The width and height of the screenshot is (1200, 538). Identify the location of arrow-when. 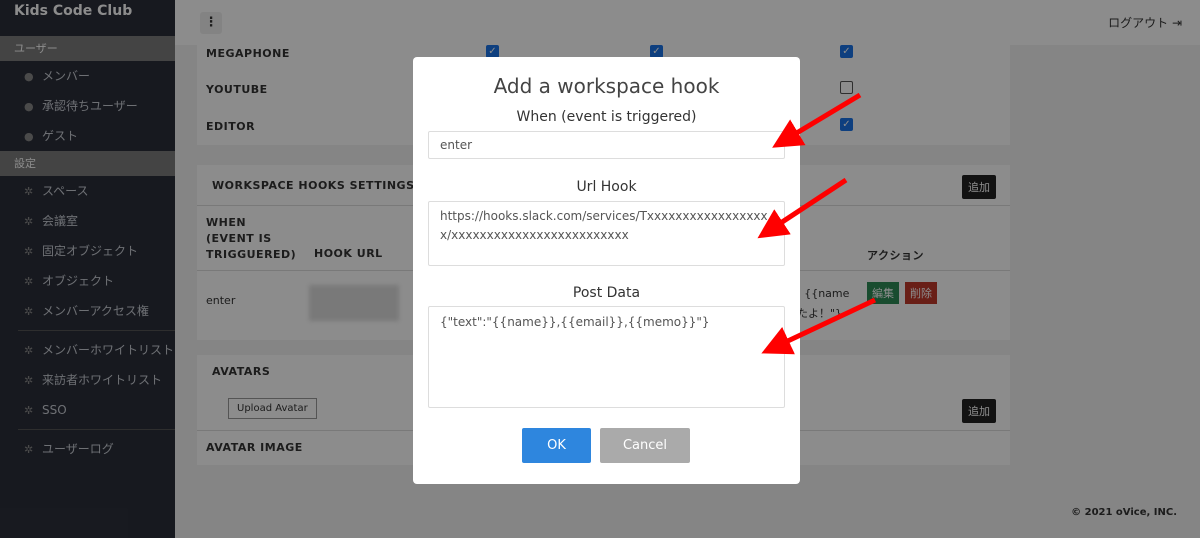
(817, 120).